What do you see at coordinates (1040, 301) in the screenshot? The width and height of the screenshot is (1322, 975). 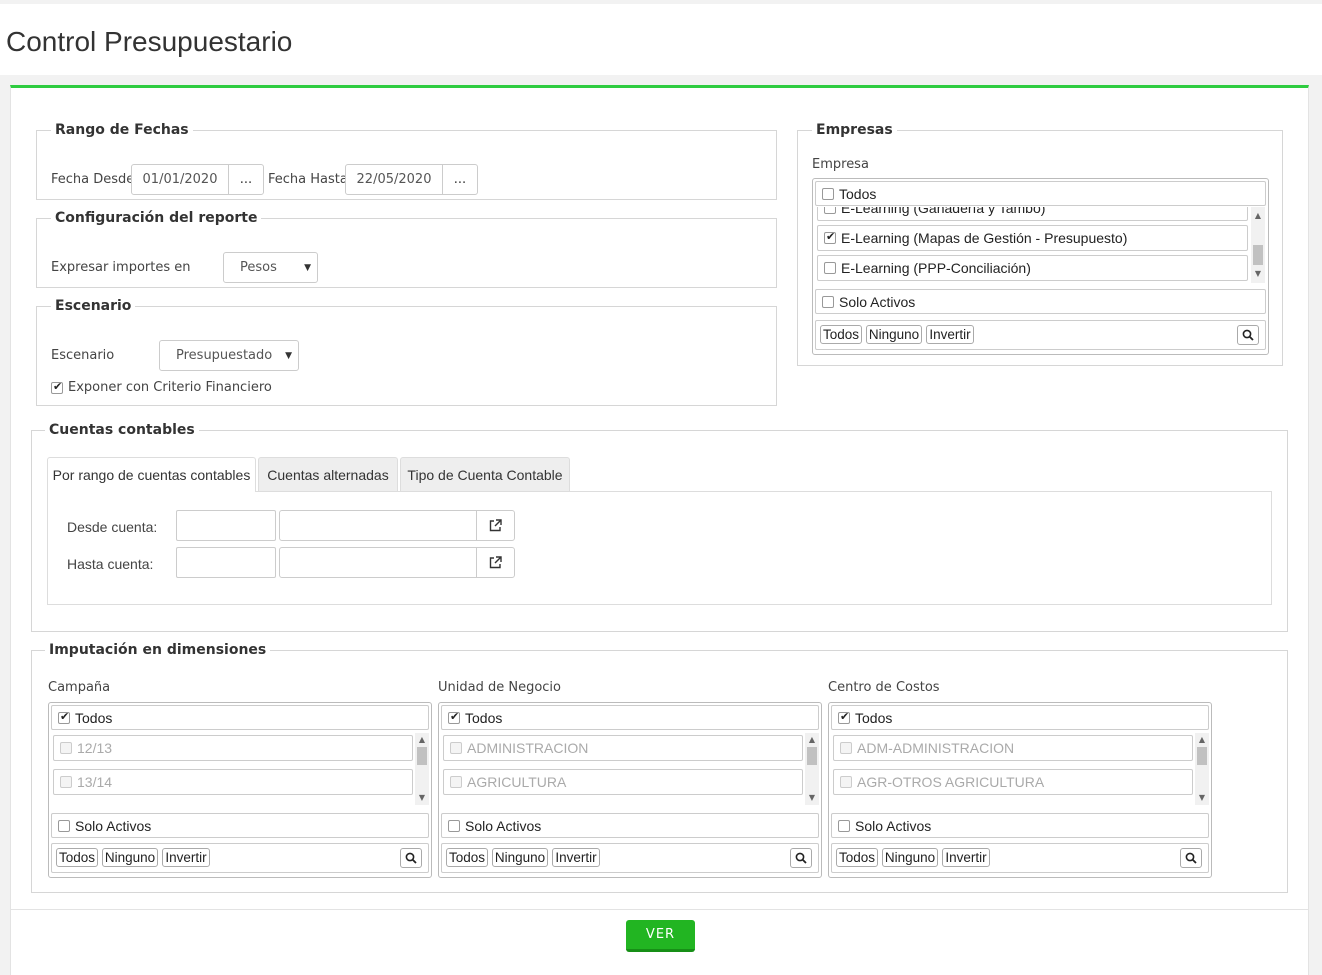 I see `empresa-solo-activos-row: Solo Activos` at bounding box center [1040, 301].